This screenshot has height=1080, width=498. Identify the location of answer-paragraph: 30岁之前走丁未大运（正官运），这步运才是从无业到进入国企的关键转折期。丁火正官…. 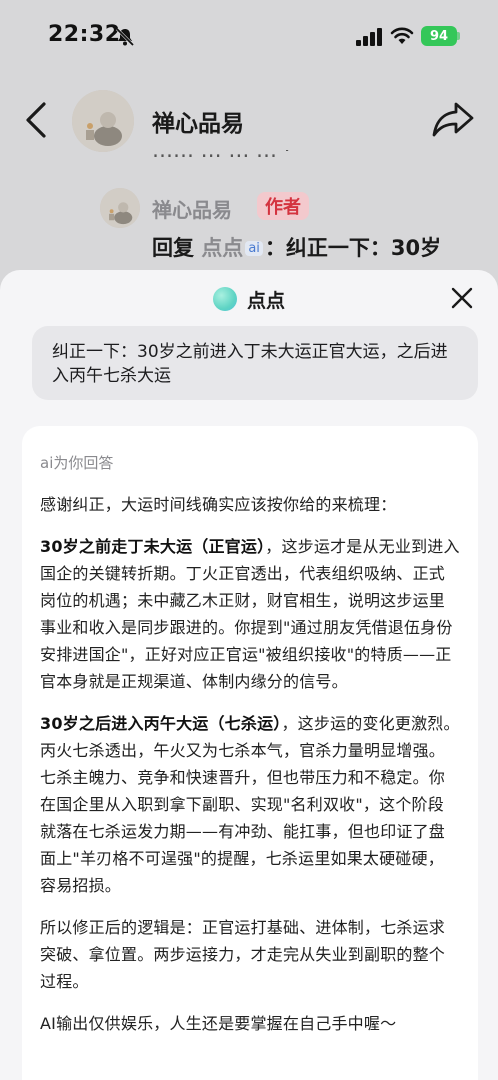
(250, 614).